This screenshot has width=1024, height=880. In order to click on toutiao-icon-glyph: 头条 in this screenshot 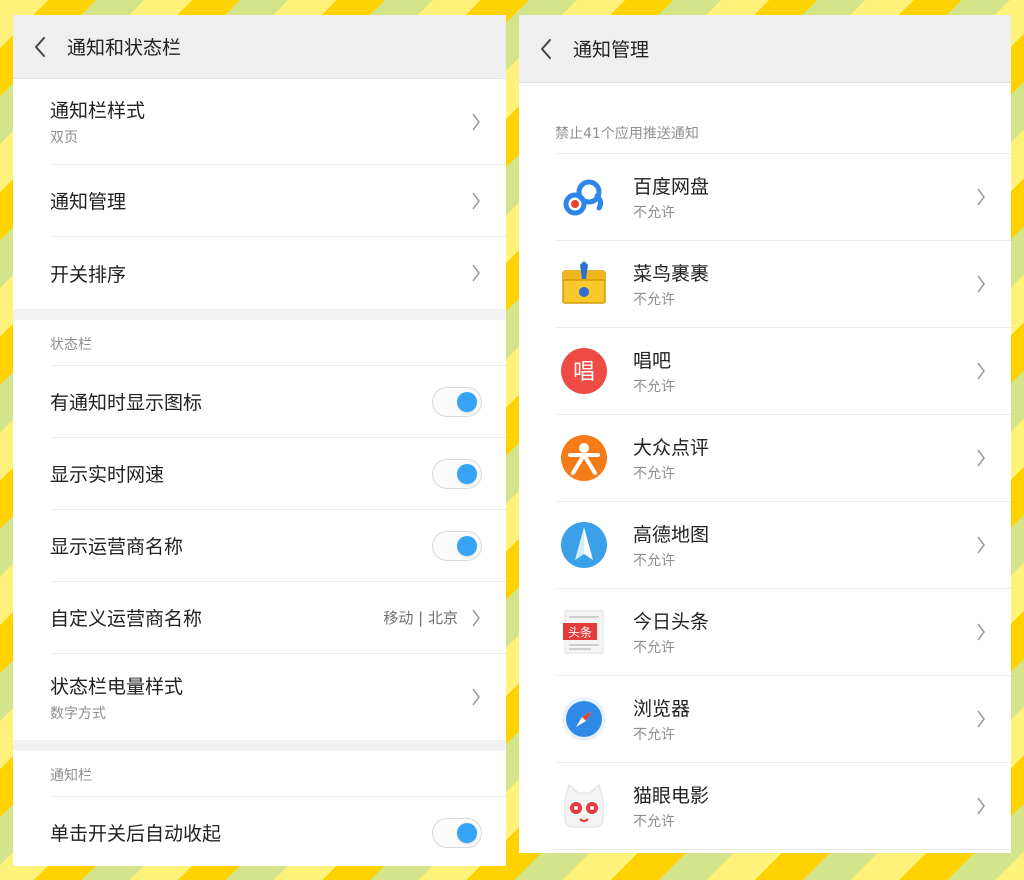, I will do `click(580, 633)`.